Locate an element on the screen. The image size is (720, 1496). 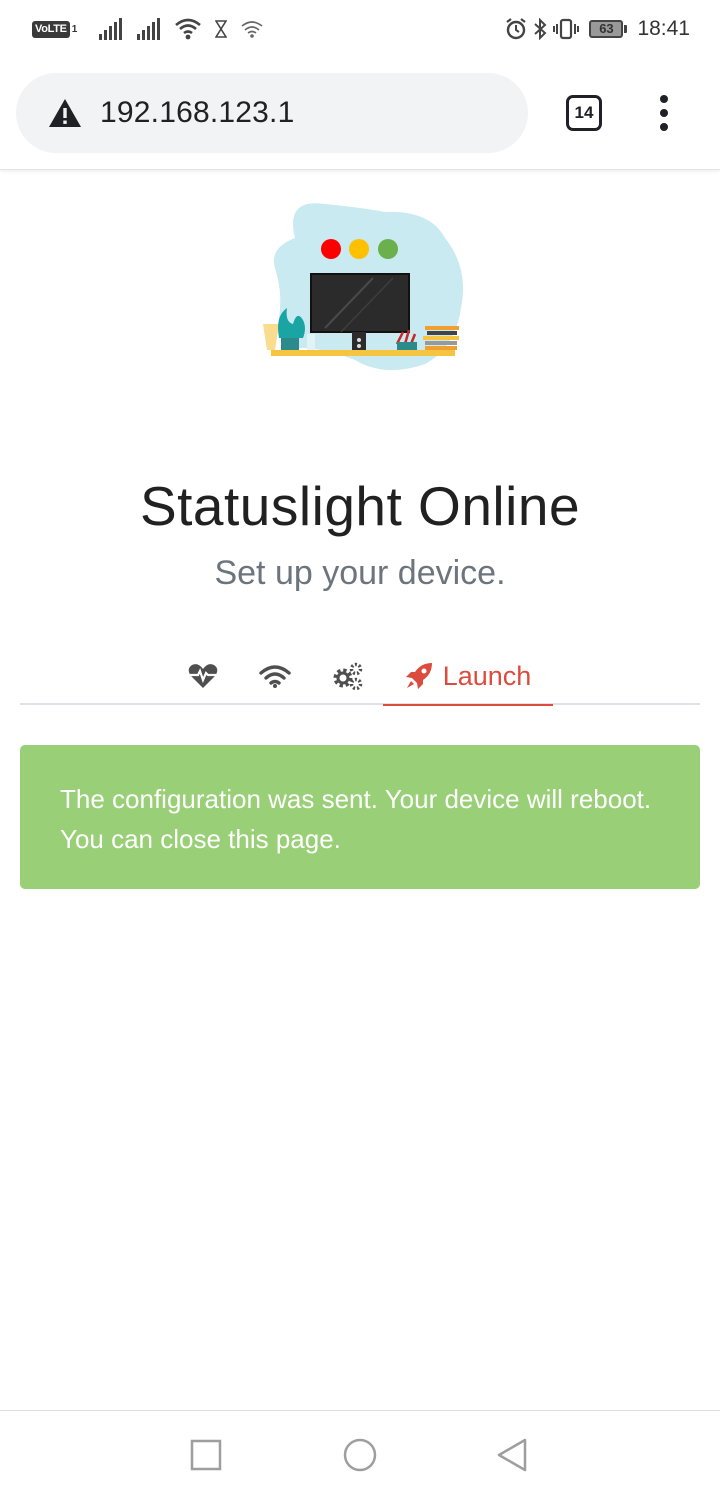
red-light is located at coordinates (331, 249).